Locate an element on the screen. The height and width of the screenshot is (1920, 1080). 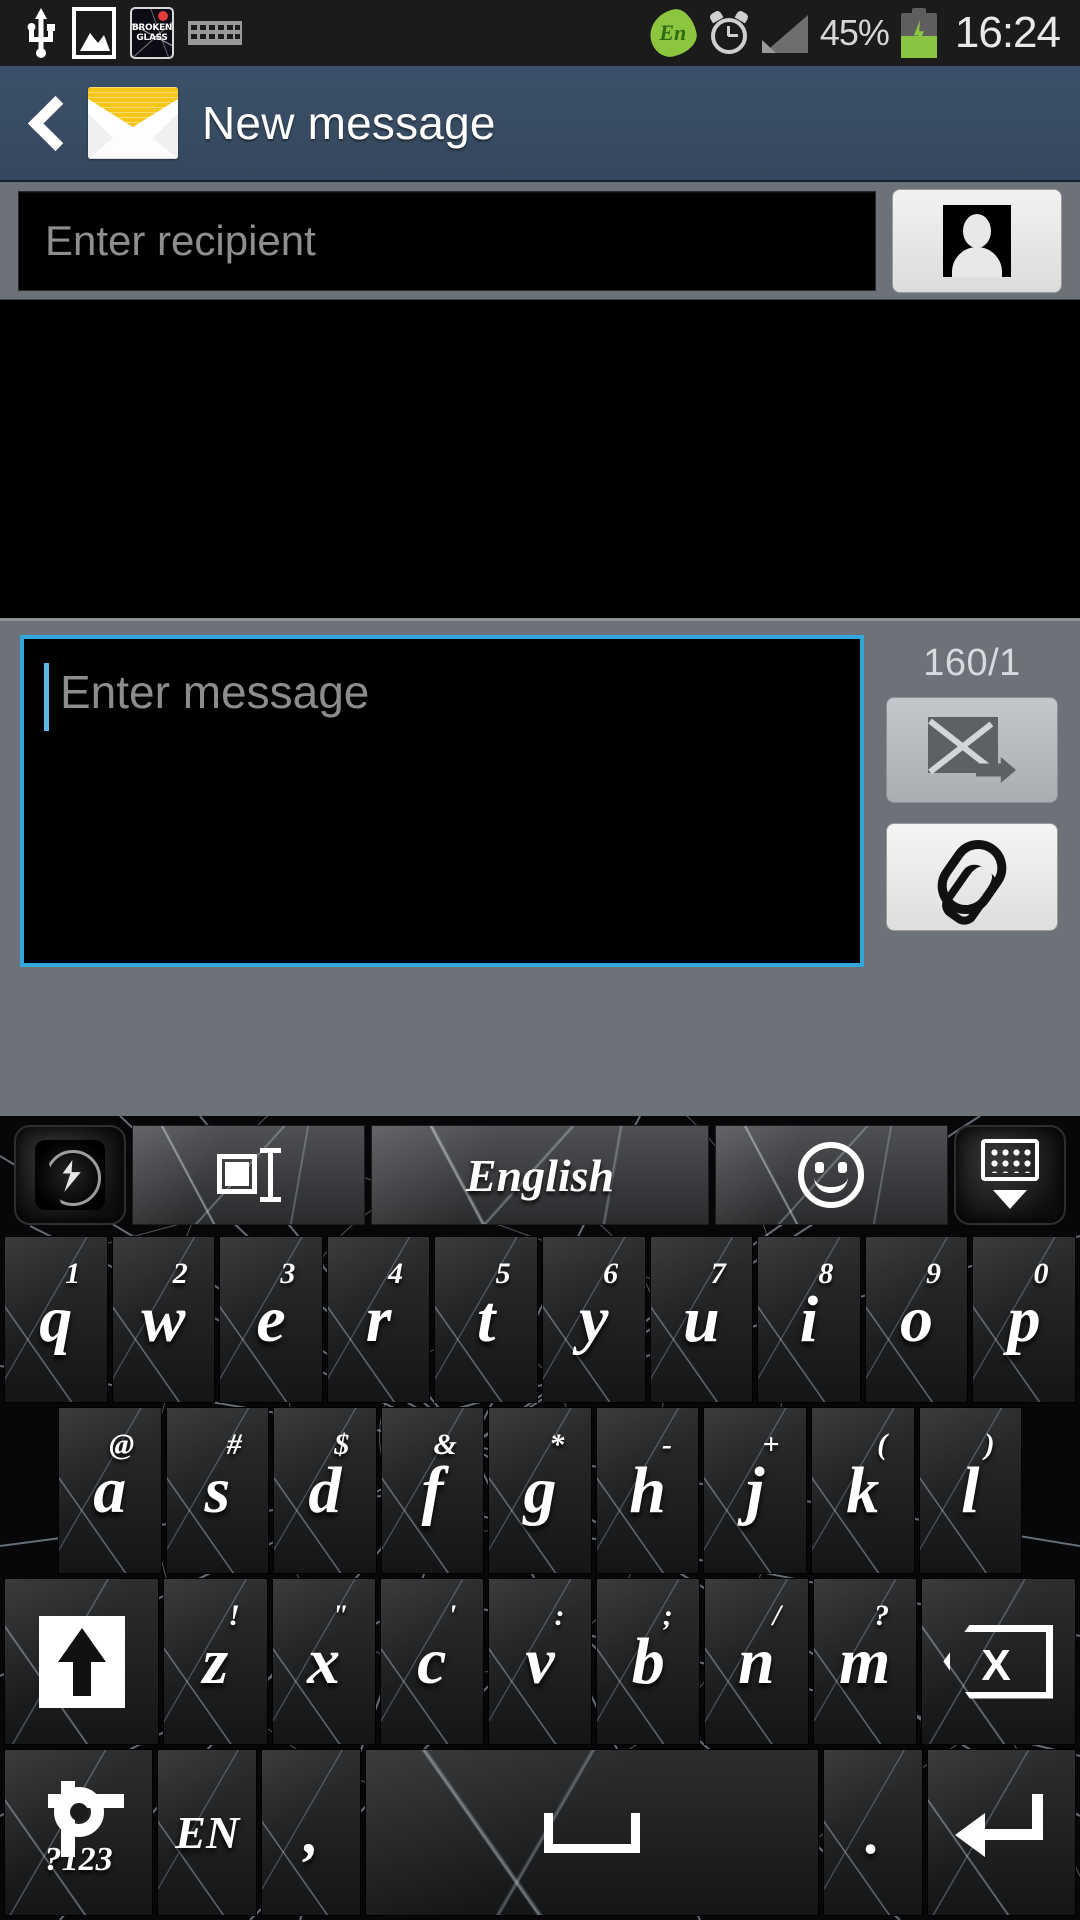
send-button is located at coordinates (972, 750).